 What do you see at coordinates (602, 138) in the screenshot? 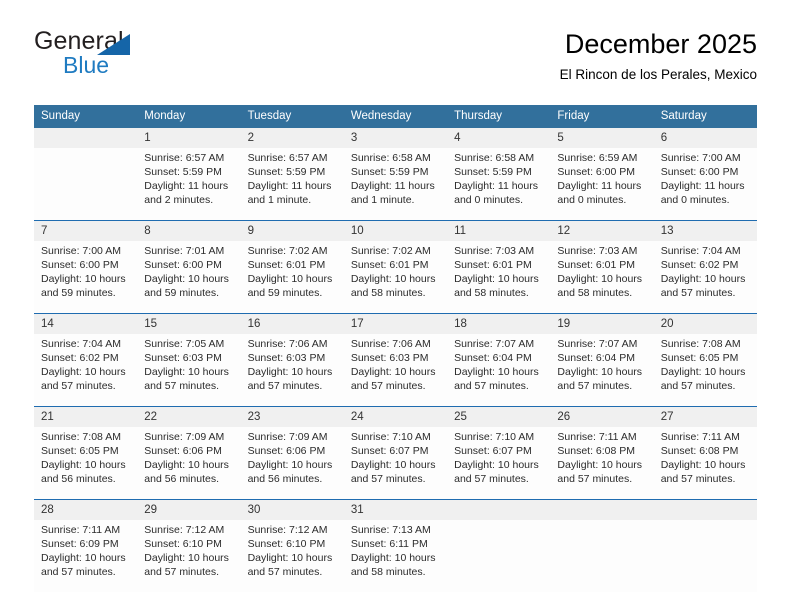
I see `day-number: 5` at bounding box center [602, 138].